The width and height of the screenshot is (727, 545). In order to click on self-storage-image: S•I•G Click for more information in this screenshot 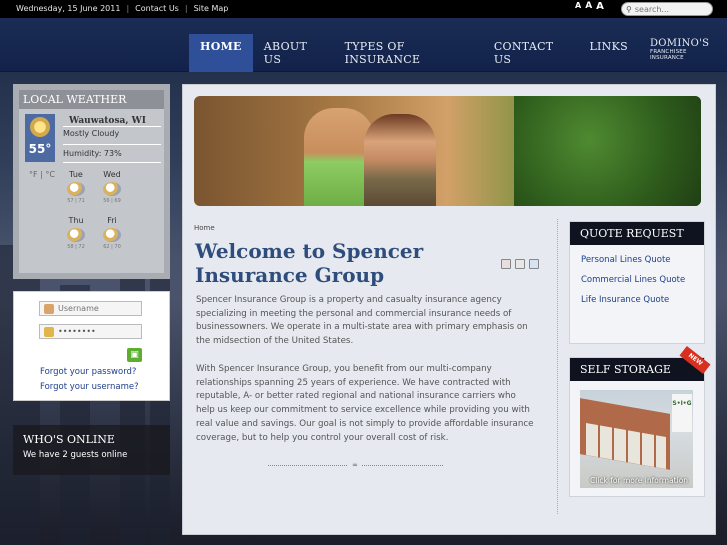, I will do `click(636, 439)`.